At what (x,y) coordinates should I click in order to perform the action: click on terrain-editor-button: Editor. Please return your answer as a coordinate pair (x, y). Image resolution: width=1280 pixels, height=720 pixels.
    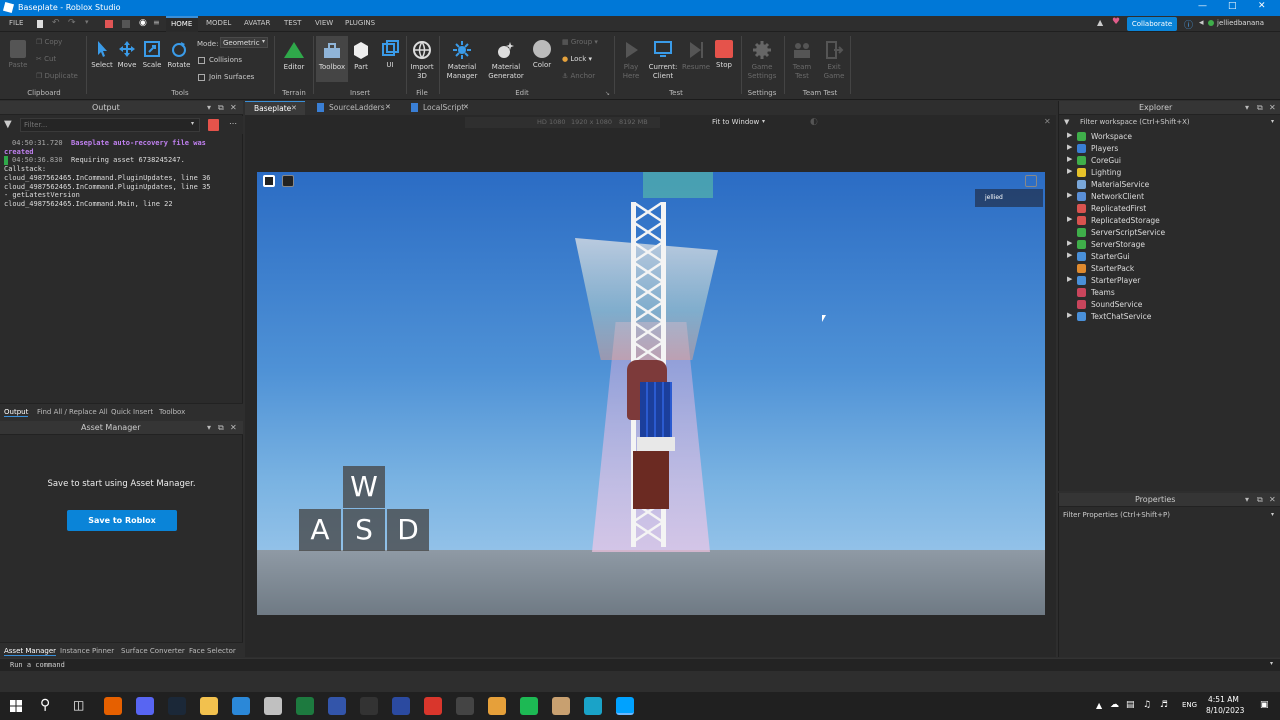
    Looking at the image, I should click on (294, 56).